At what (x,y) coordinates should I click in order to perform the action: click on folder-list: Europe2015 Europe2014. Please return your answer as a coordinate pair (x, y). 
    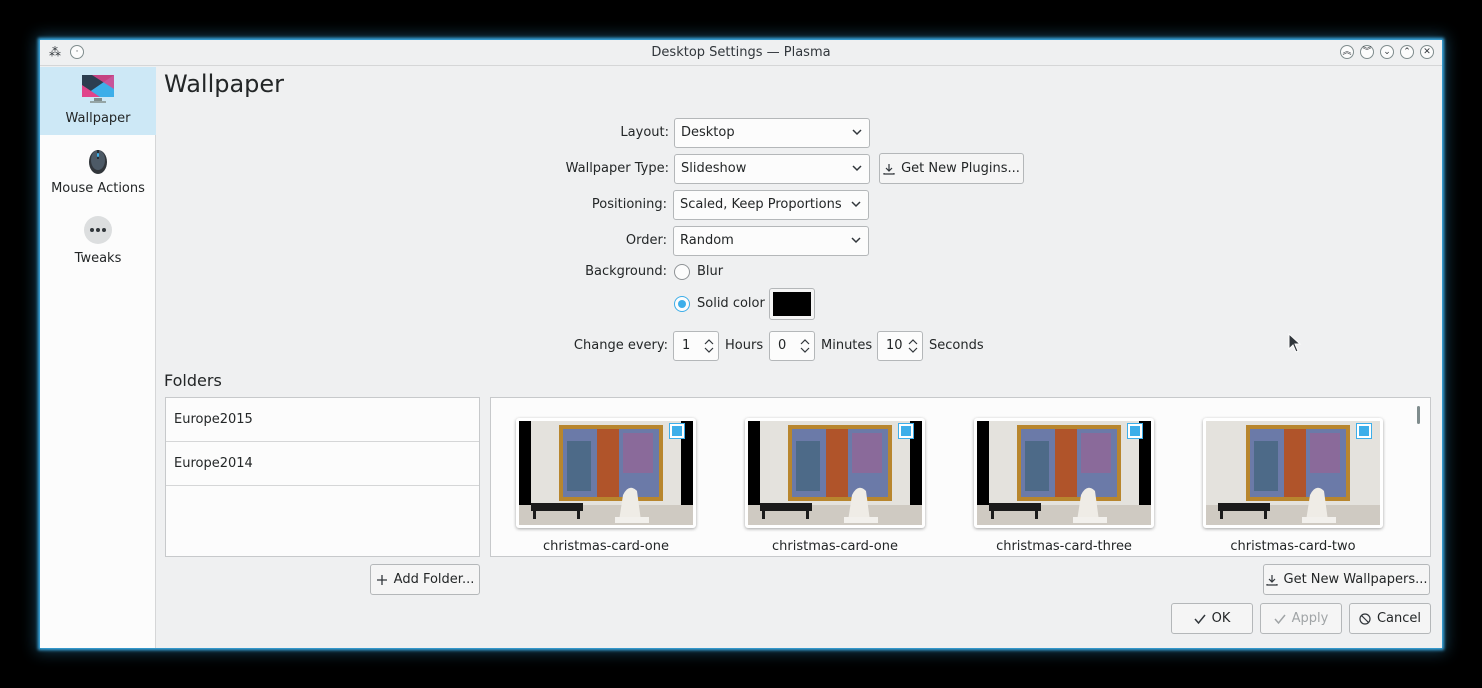
    Looking at the image, I should click on (322, 477).